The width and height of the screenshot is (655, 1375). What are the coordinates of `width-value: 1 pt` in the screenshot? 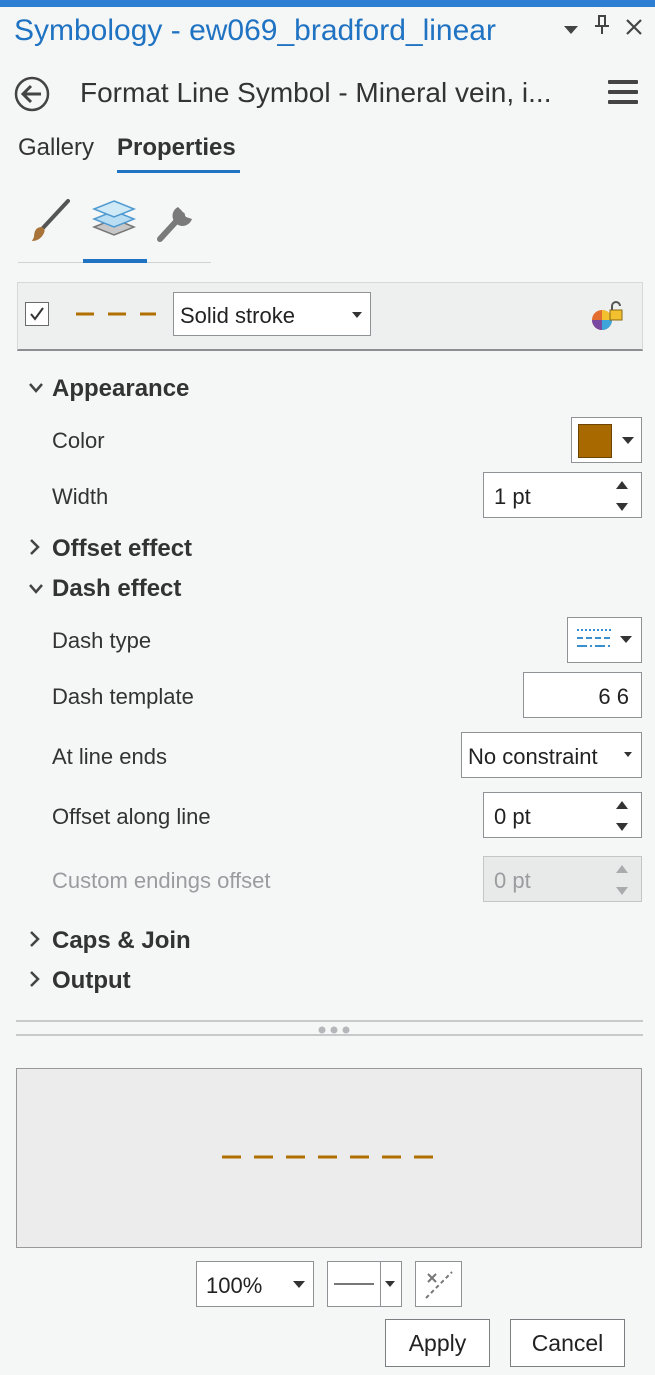 It's located at (512, 496).